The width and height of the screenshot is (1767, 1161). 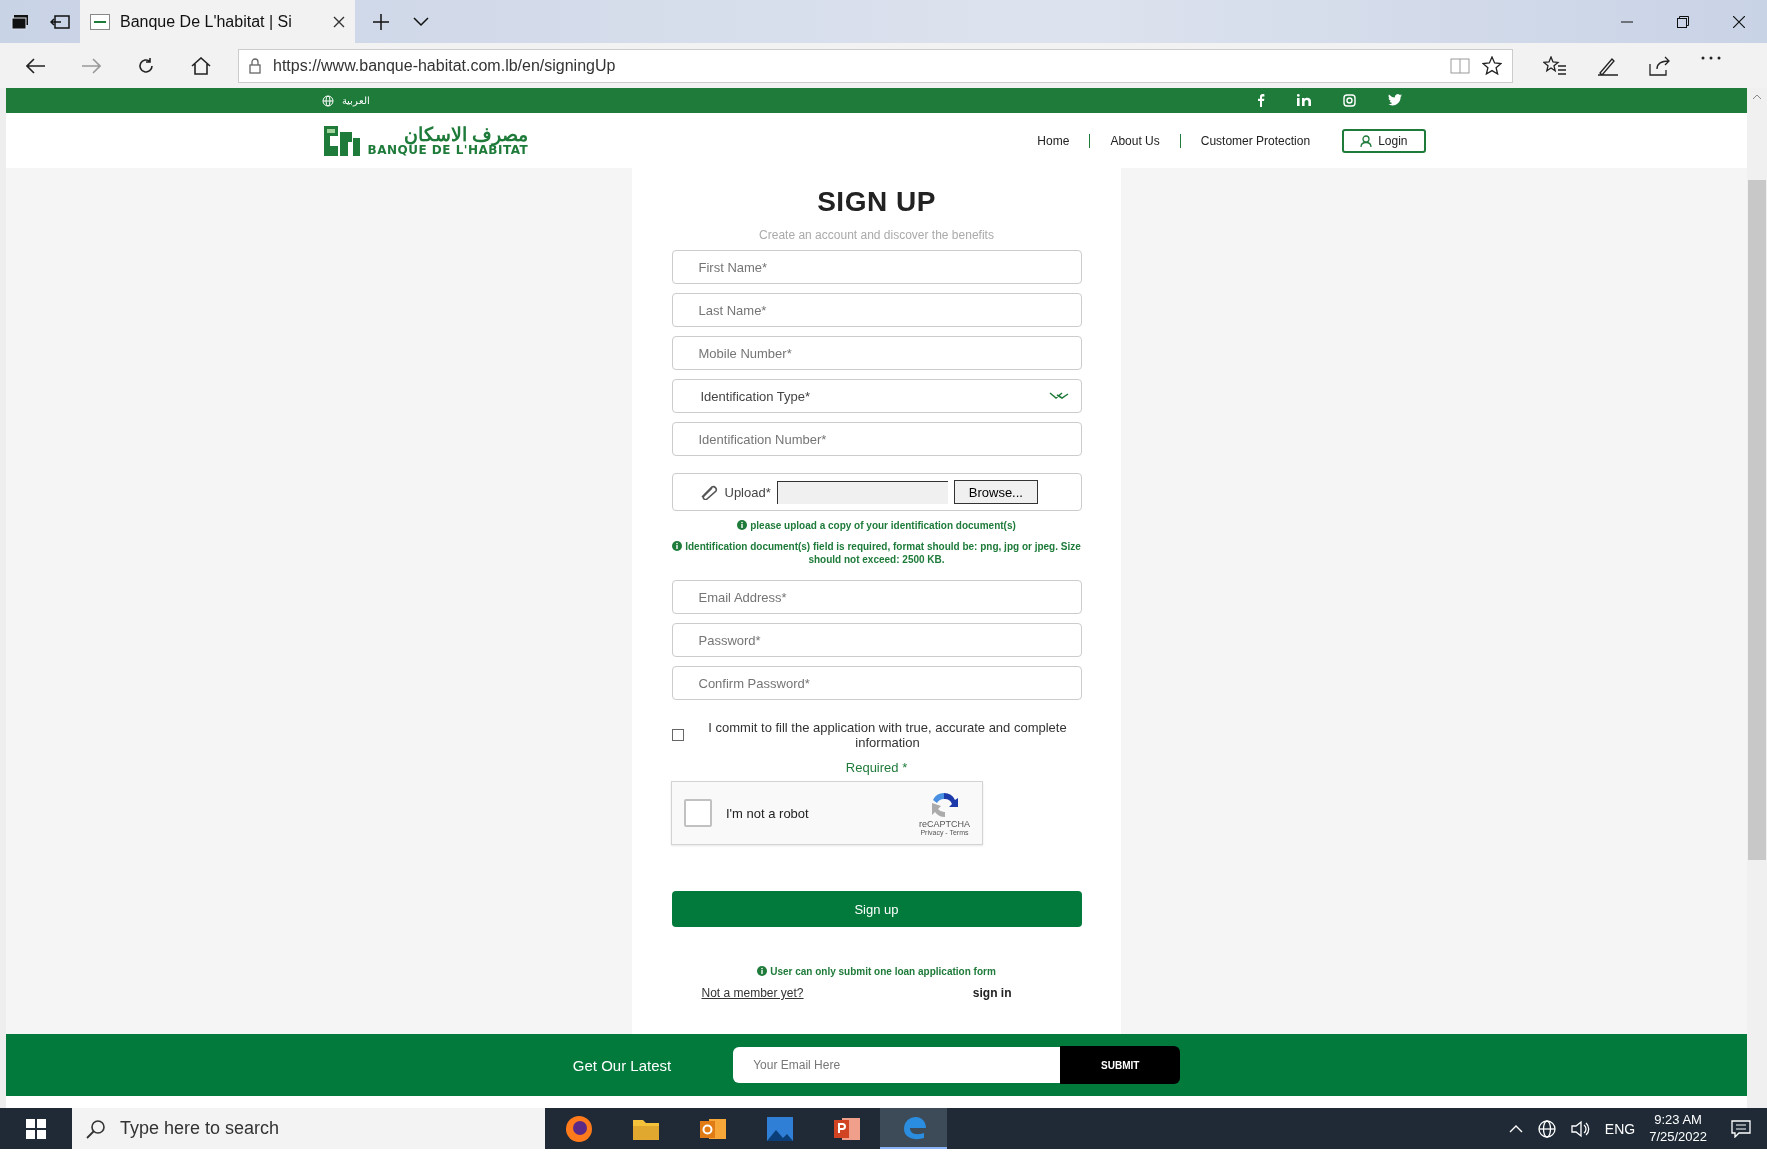 I want to click on twitter-icon, so click(x=1394, y=100).